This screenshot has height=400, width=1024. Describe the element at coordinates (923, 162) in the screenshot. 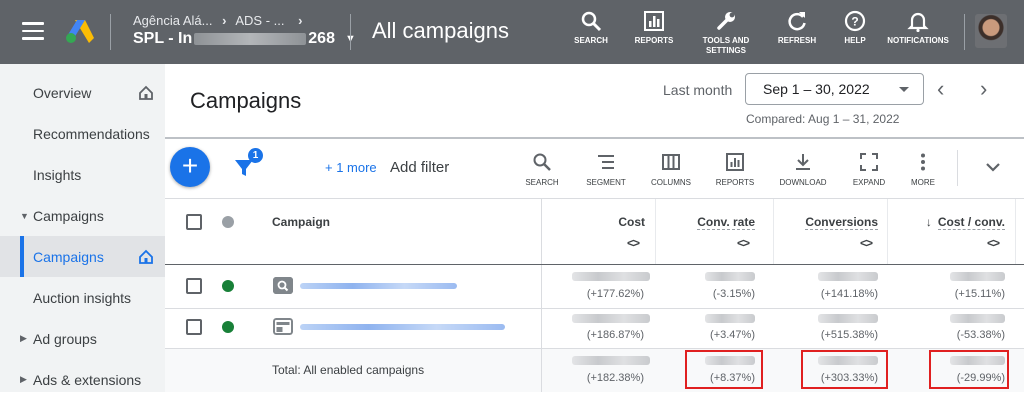

I see `more-vert-icon` at that location.